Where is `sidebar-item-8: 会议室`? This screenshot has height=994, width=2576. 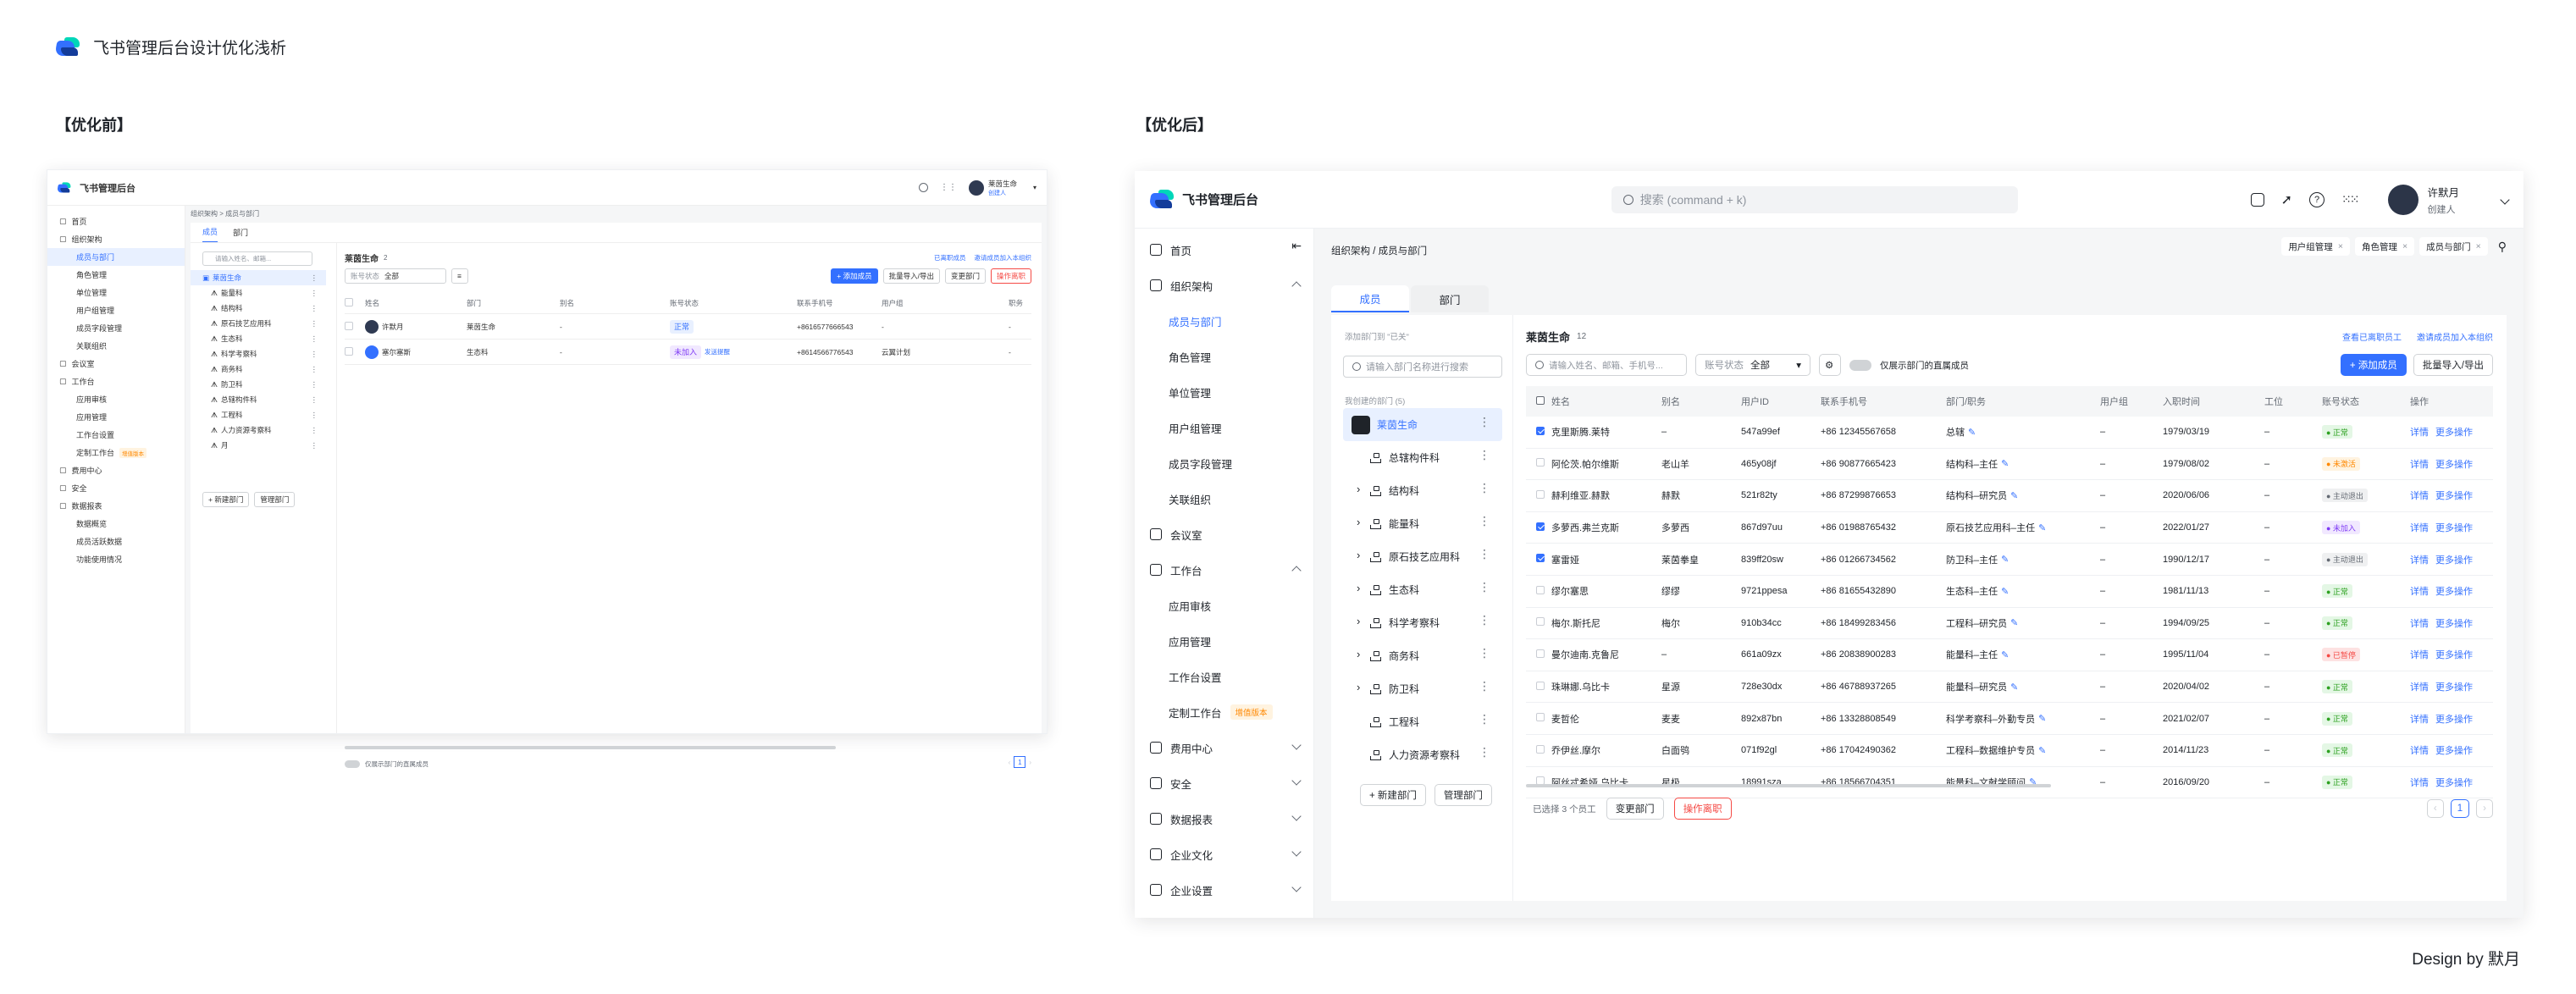 sidebar-item-8: 会议室 is located at coordinates (1224, 534).